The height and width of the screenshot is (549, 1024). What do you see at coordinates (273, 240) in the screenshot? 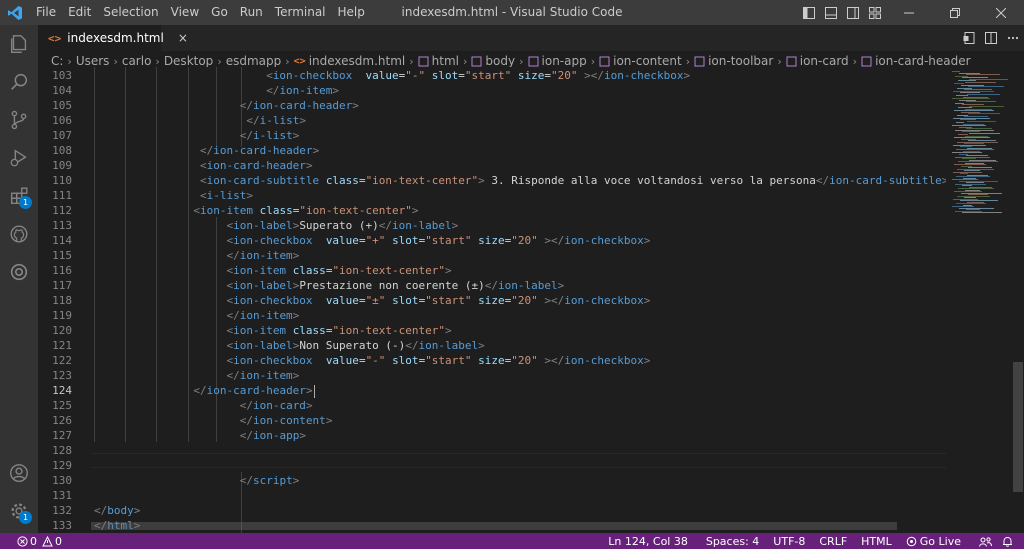
I see `code-token: ion-checkbox` at bounding box center [273, 240].